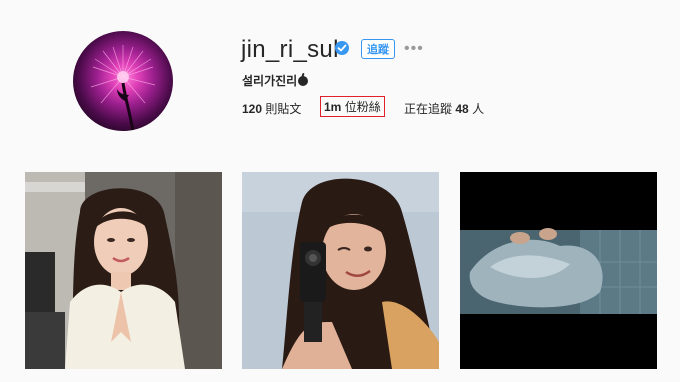  I want to click on photo-portrait-woman, so click(123, 270).